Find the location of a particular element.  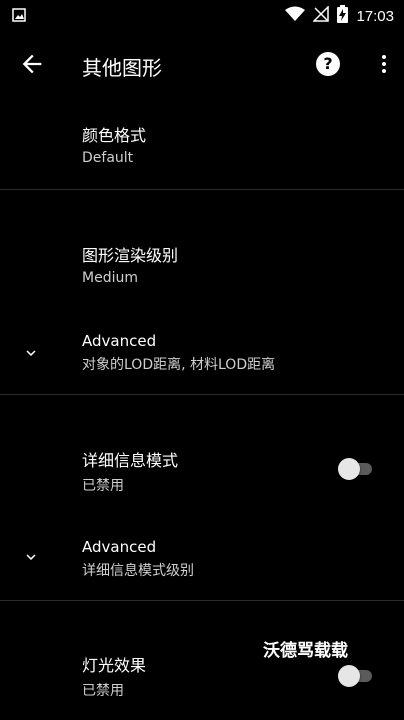

no-signal-icon is located at coordinates (321, 15).